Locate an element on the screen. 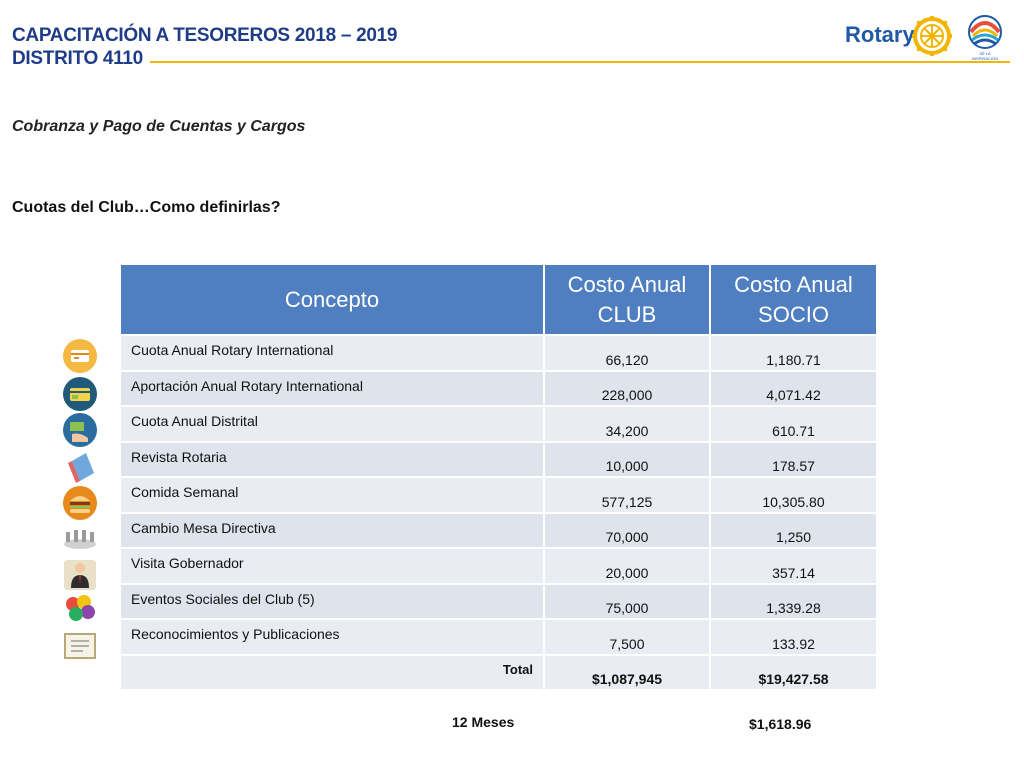 The height and width of the screenshot is (768, 1024). title-line-2: DISTRITO 4110 is located at coordinates (77, 58).